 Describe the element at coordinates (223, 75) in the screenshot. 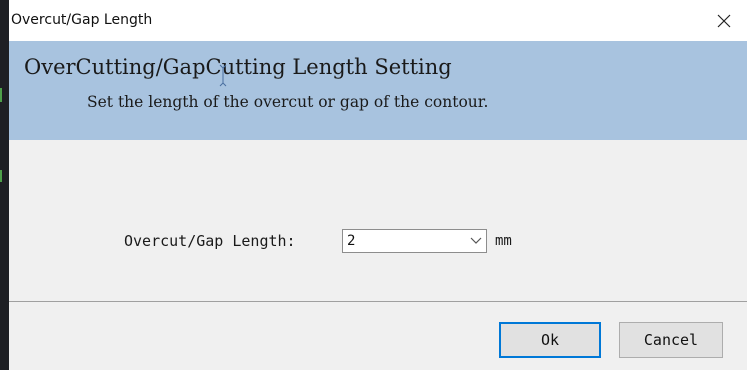

I see `text-cursor-icon` at that location.